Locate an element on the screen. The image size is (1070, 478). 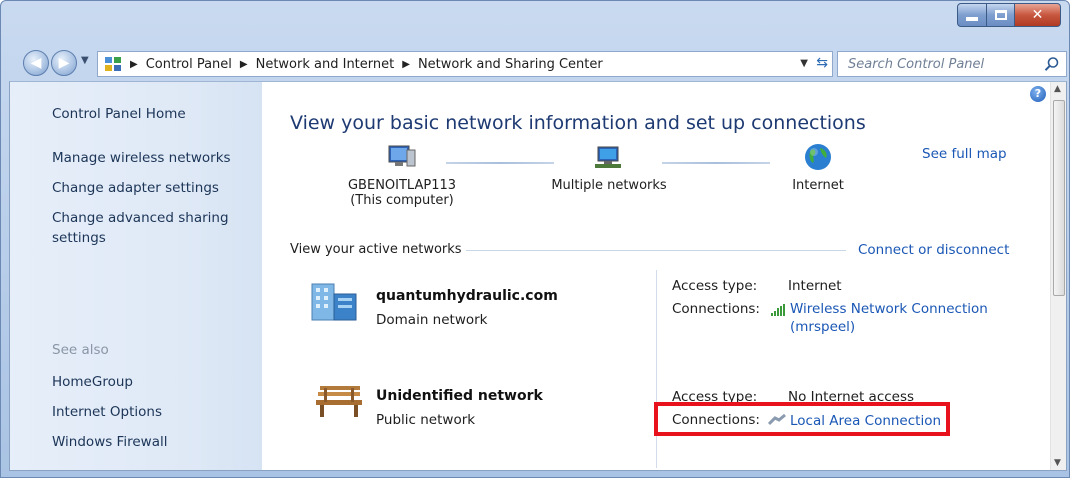
scrollbar-thumb is located at coordinates (1059, 198).